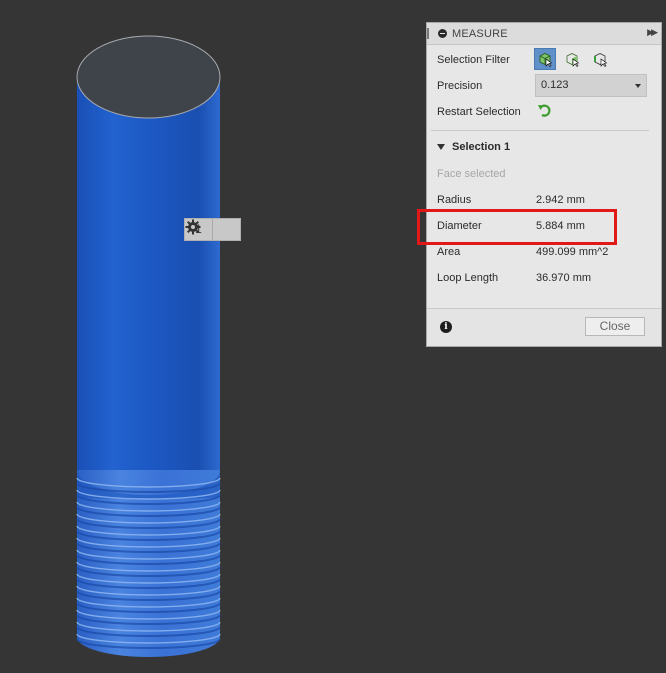 The image size is (666, 673). What do you see at coordinates (481, 147) in the screenshot?
I see `selection-title: Selection 1` at bounding box center [481, 147].